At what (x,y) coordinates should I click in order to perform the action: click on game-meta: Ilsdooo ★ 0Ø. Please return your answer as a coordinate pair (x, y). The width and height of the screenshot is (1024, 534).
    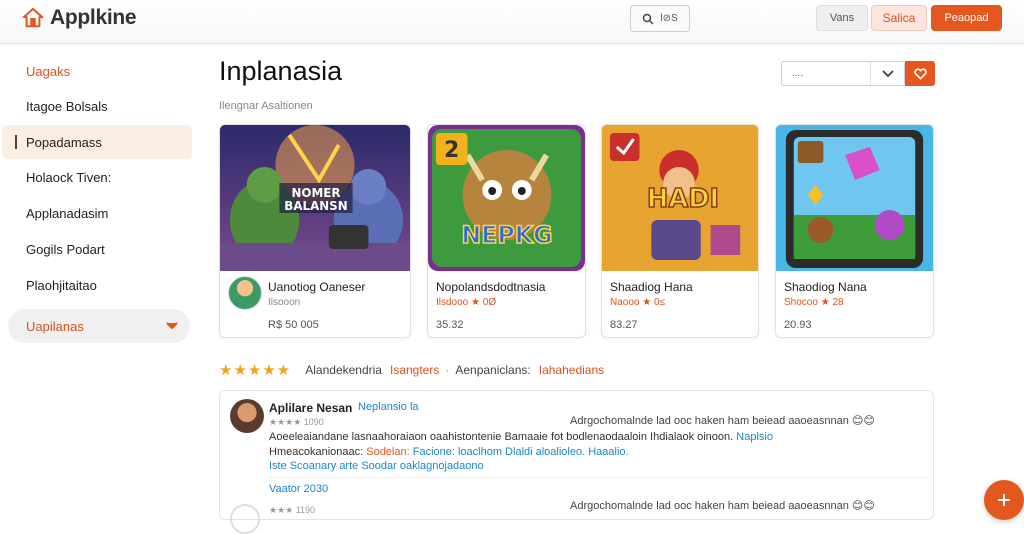
    Looking at the image, I should click on (466, 302).